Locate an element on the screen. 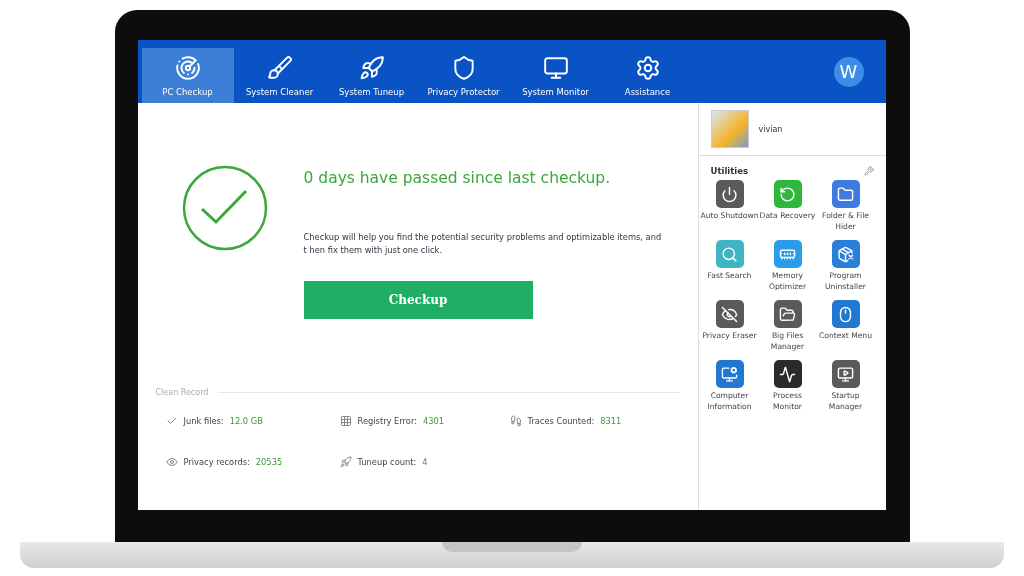 This screenshot has height=576, width=1024. nav-tab: PC Checkup is located at coordinates (187, 75).